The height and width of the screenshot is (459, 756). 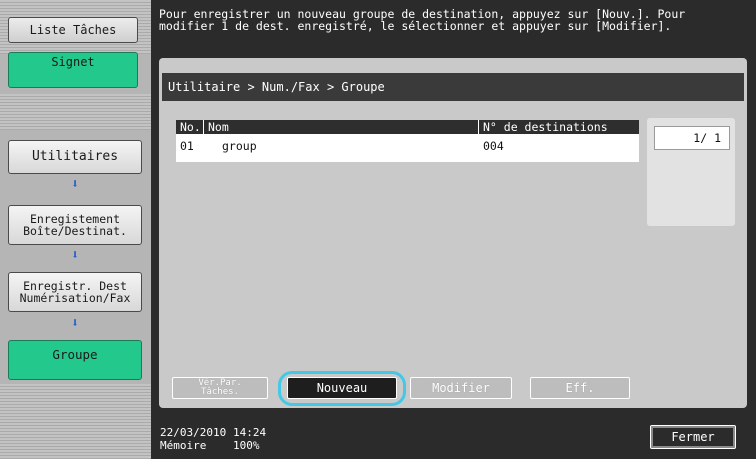 What do you see at coordinates (75, 421) in the screenshot?
I see `left-panel-pattern-bottom` at bounding box center [75, 421].